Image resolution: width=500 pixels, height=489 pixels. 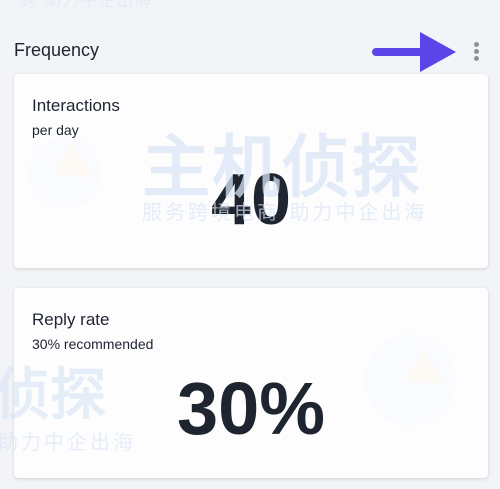 What do you see at coordinates (76, 105) in the screenshot?
I see `card-title: Interactions` at bounding box center [76, 105].